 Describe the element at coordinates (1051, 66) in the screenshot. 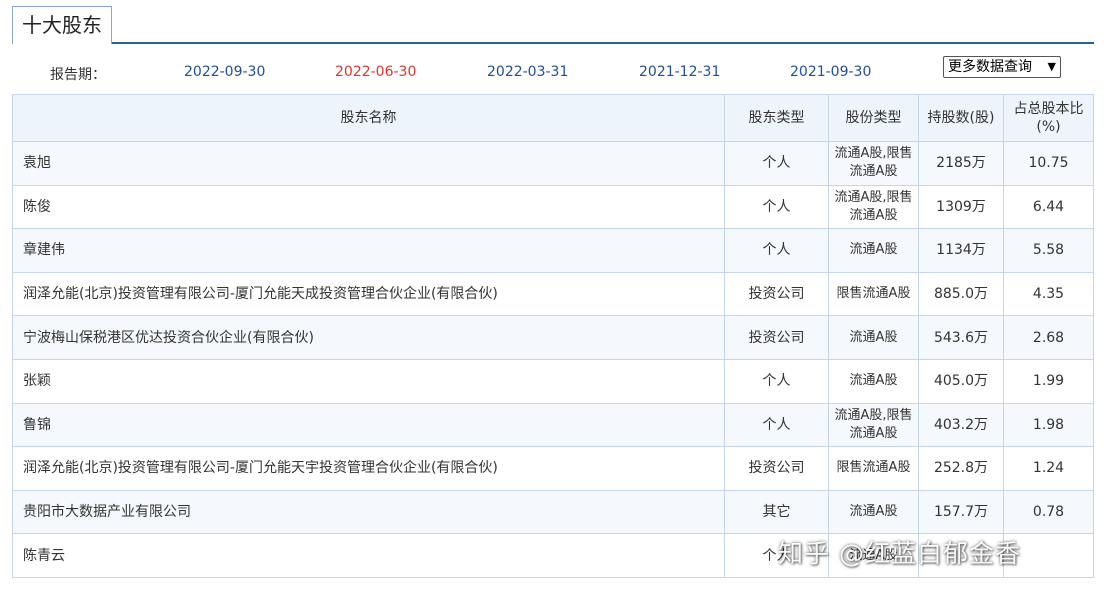

I see `chevron-down-icon: ▼` at that location.